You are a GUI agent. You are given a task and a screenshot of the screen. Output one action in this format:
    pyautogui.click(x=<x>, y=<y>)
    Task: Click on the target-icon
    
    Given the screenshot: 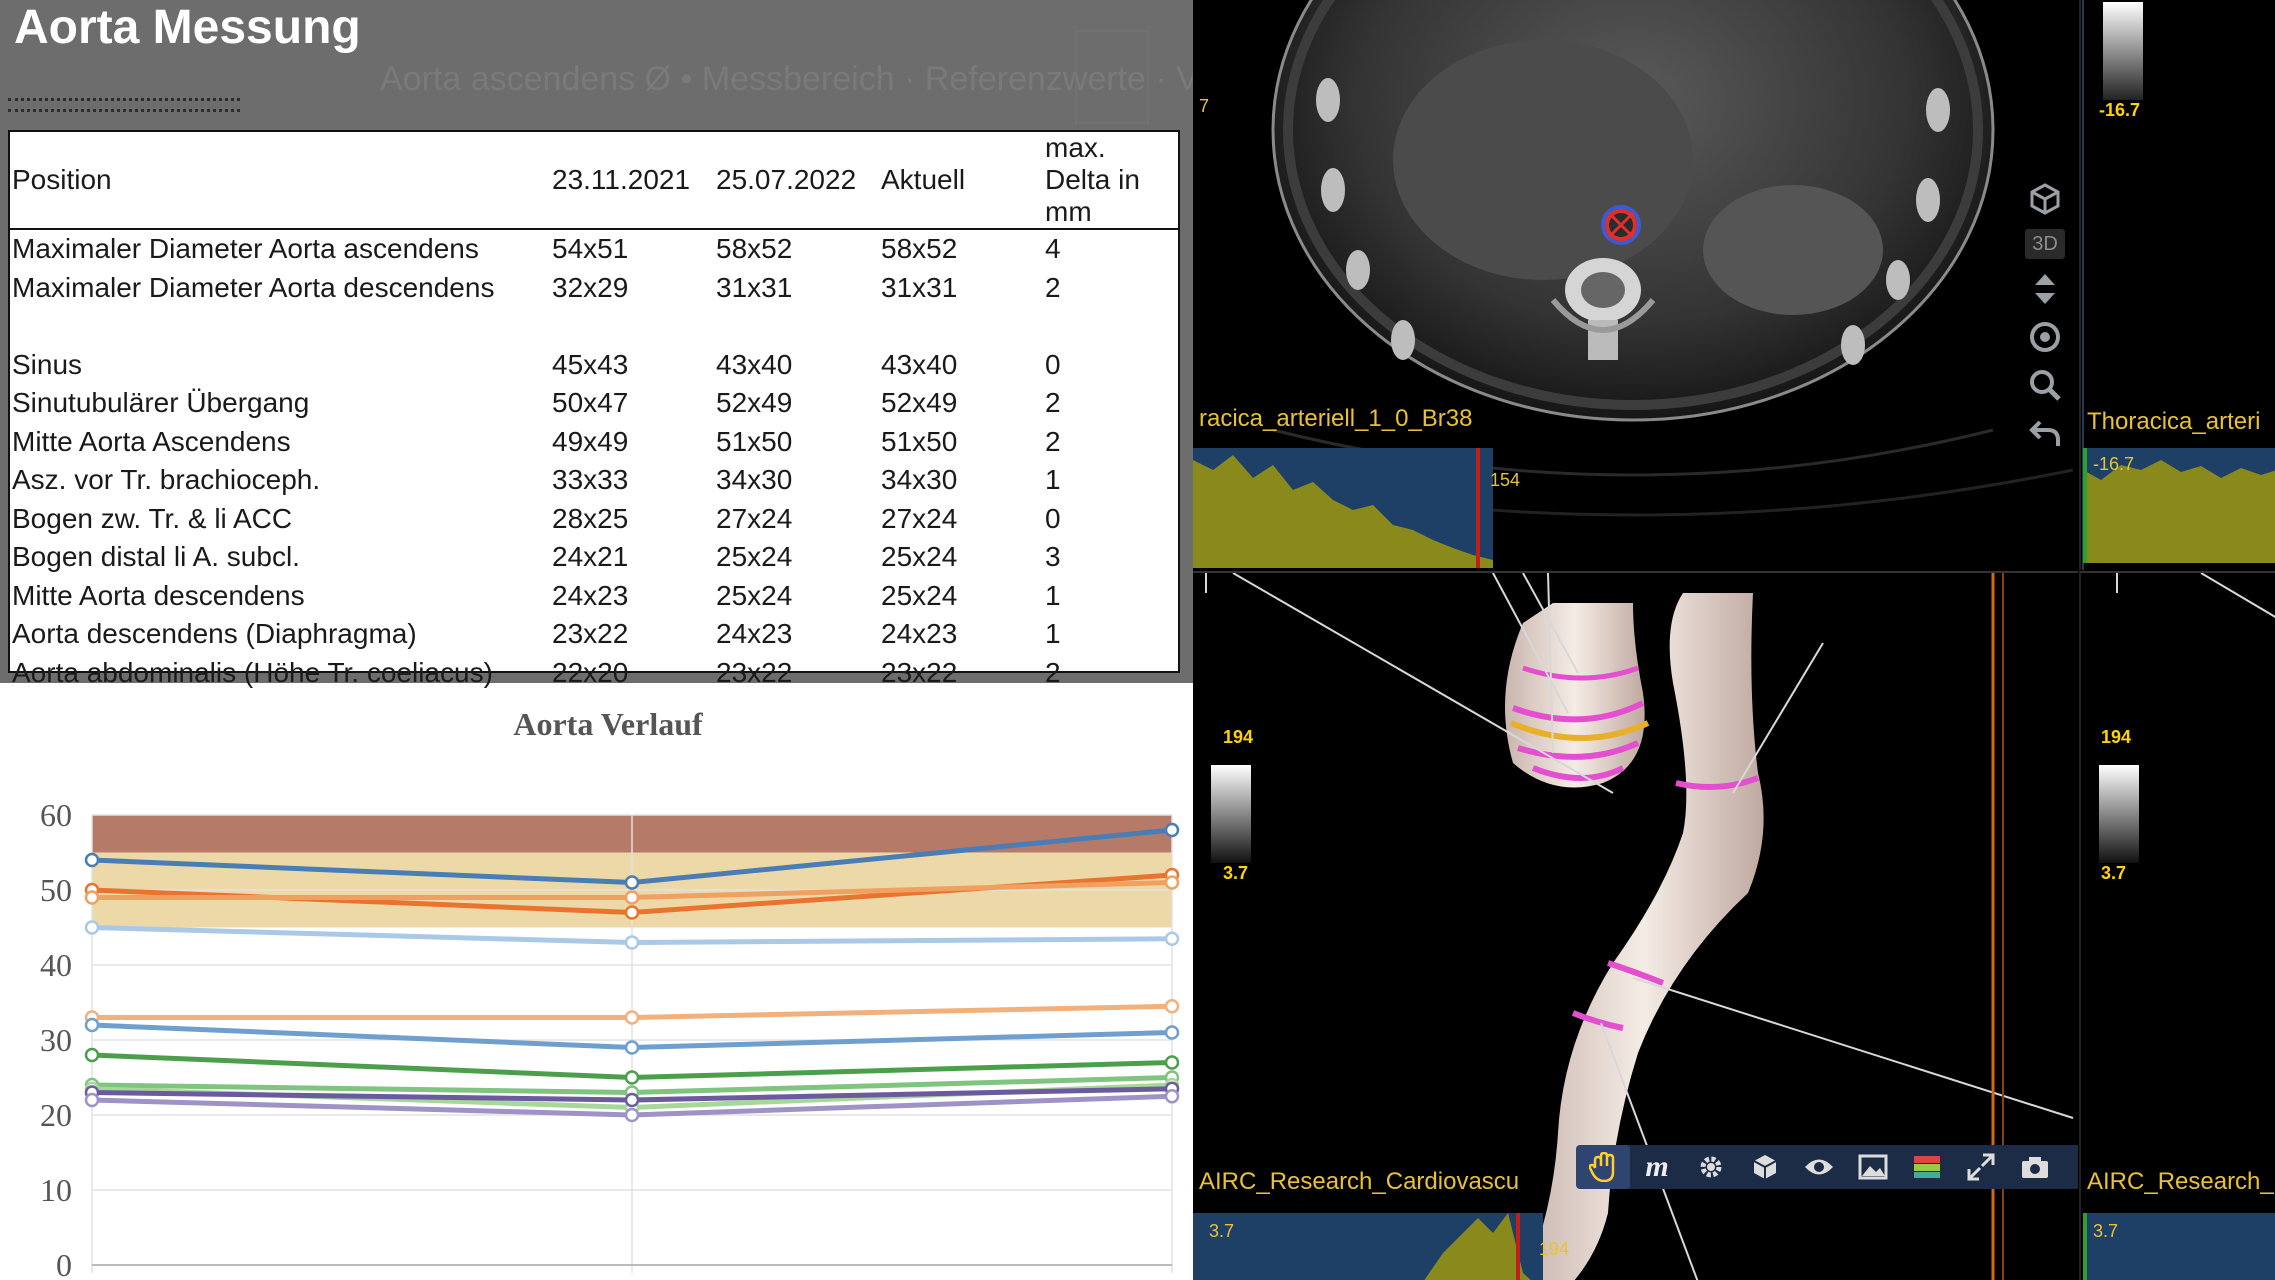 What is the action you would take?
    pyautogui.click(x=2045, y=337)
    